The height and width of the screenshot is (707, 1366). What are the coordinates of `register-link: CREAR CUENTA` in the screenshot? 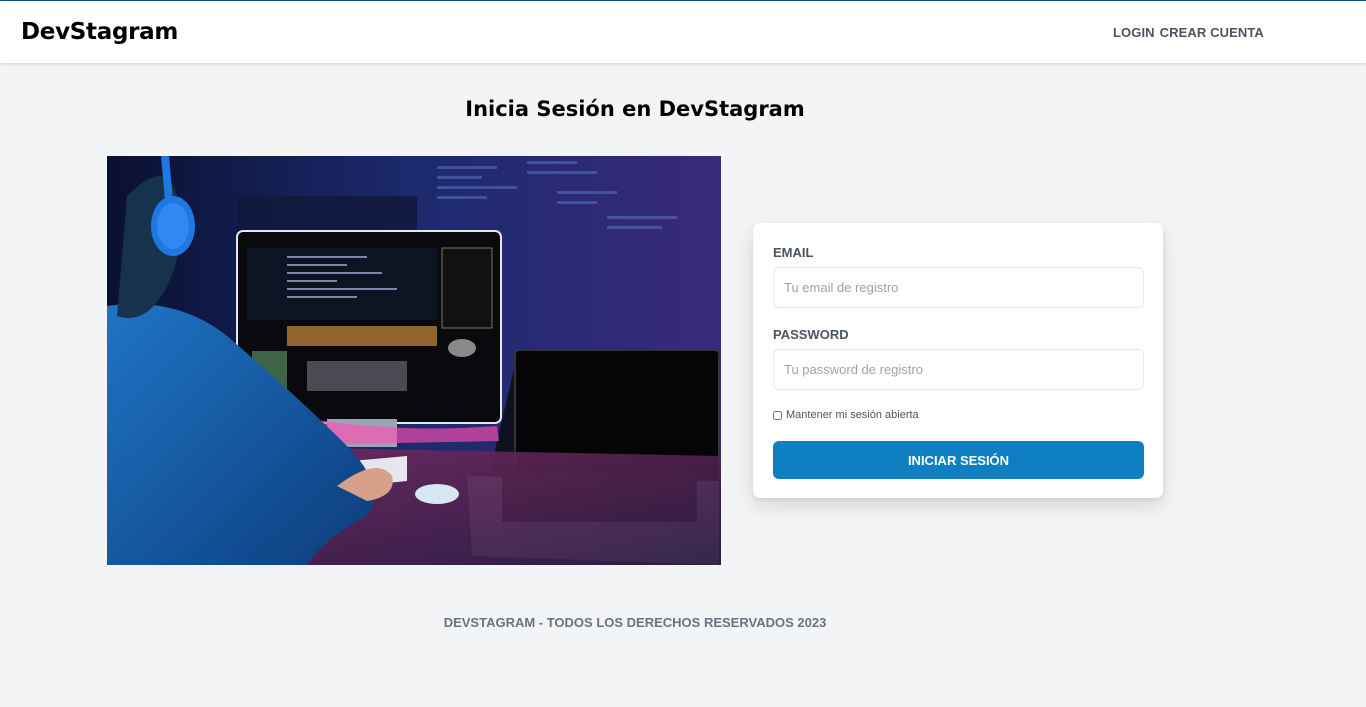 It's located at (1212, 32).